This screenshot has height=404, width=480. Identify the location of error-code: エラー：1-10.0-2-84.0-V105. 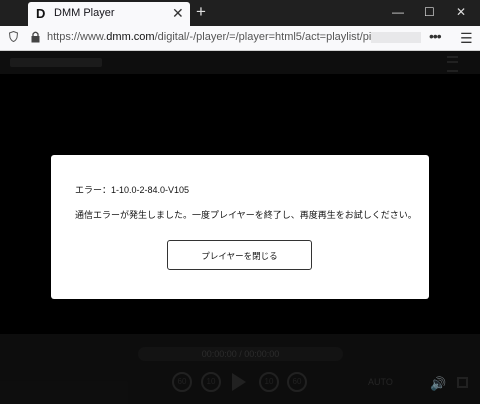
(132, 190).